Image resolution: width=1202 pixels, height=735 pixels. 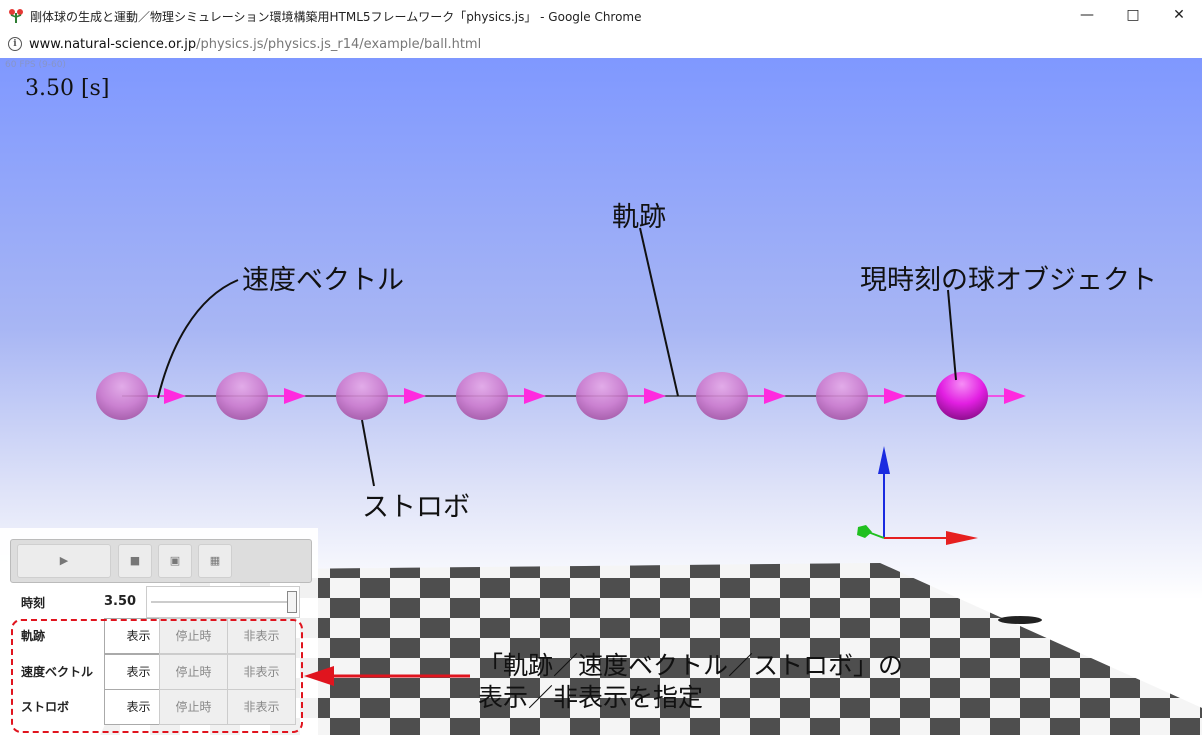 I want to click on close-icon: ✕, so click(x=1179, y=15).